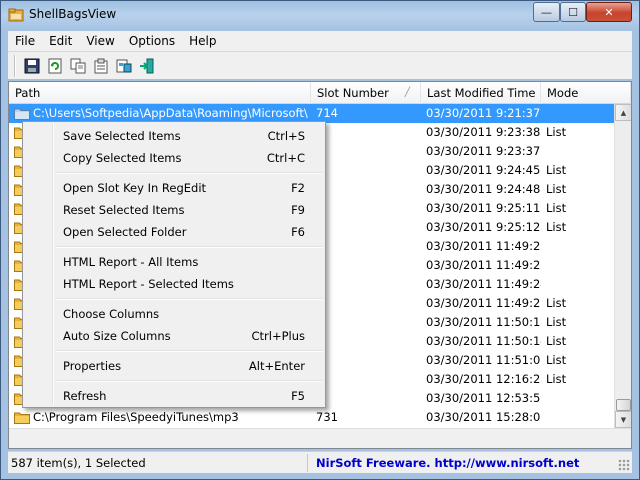 The width and height of the screenshot is (640, 480). What do you see at coordinates (623, 419) in the screenshot?
I see `scroll-down-icon: ▼` at bounding box center [623, 419].